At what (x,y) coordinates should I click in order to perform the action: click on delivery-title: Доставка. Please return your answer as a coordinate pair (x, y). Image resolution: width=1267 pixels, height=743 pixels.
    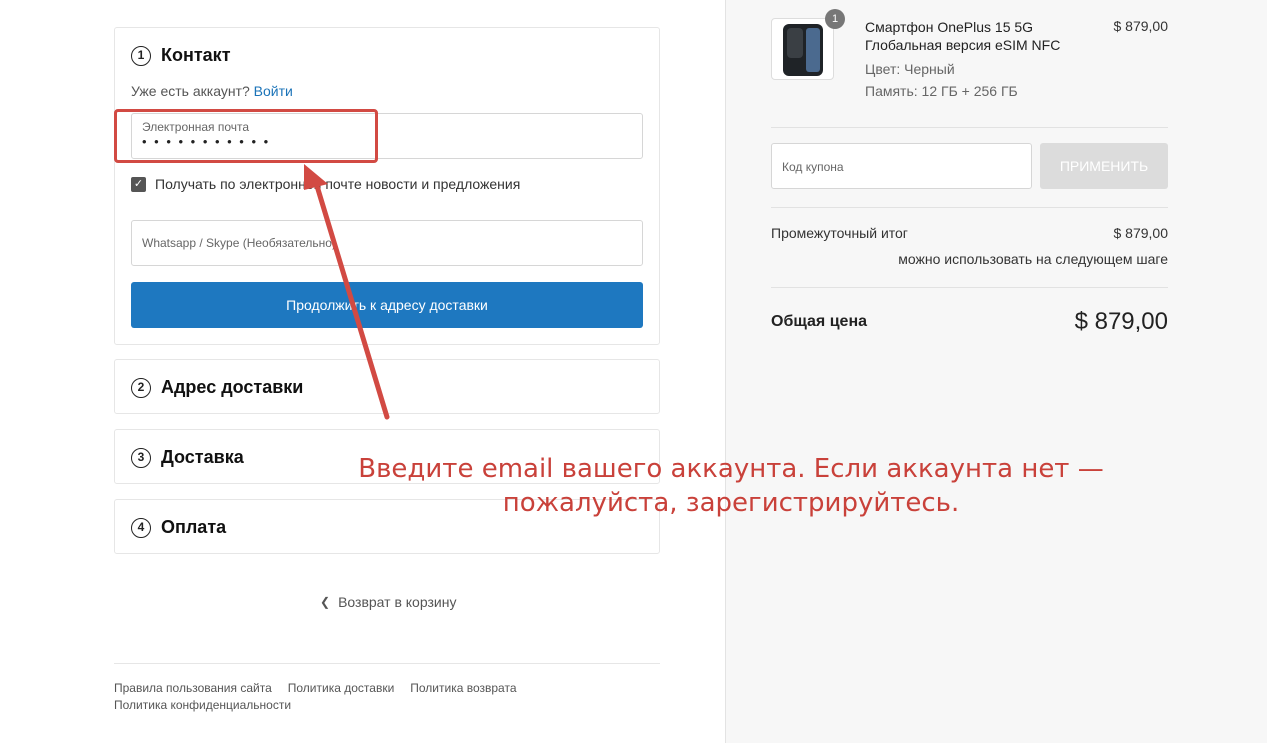
    Looking at the image, I should click on (202, 457).